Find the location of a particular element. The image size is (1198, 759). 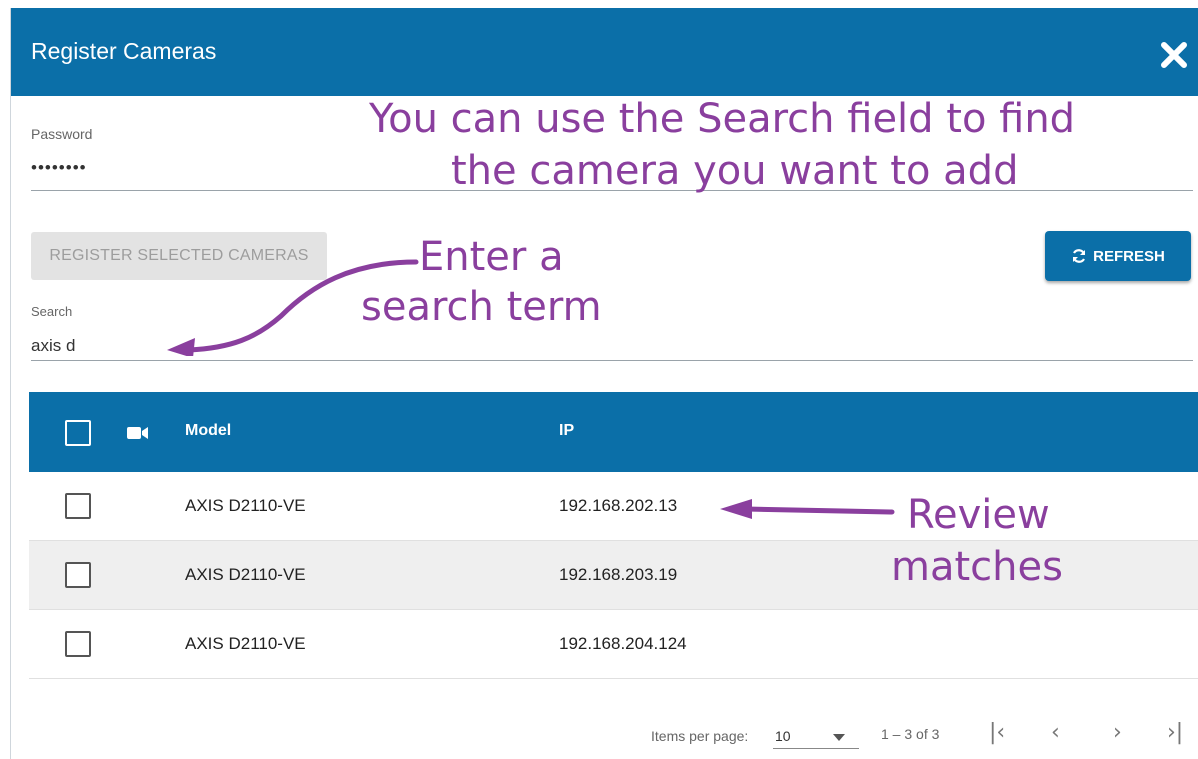

ip-cell: 192.168.204.124 is located at coordinates (623, 643).